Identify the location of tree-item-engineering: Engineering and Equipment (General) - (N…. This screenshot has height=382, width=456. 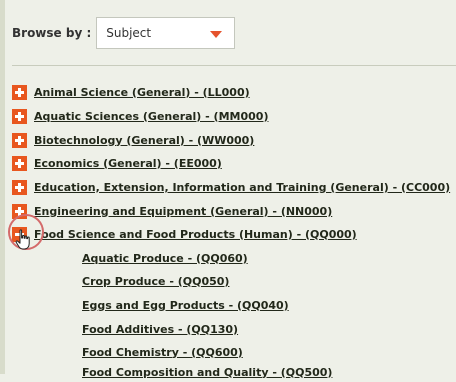
(172, 211).